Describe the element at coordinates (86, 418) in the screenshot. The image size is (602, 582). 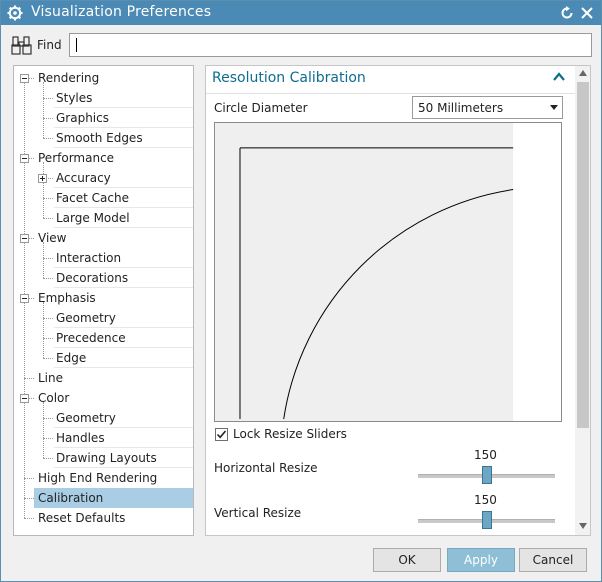
I see `tree-item-label: Geometry` at that location.